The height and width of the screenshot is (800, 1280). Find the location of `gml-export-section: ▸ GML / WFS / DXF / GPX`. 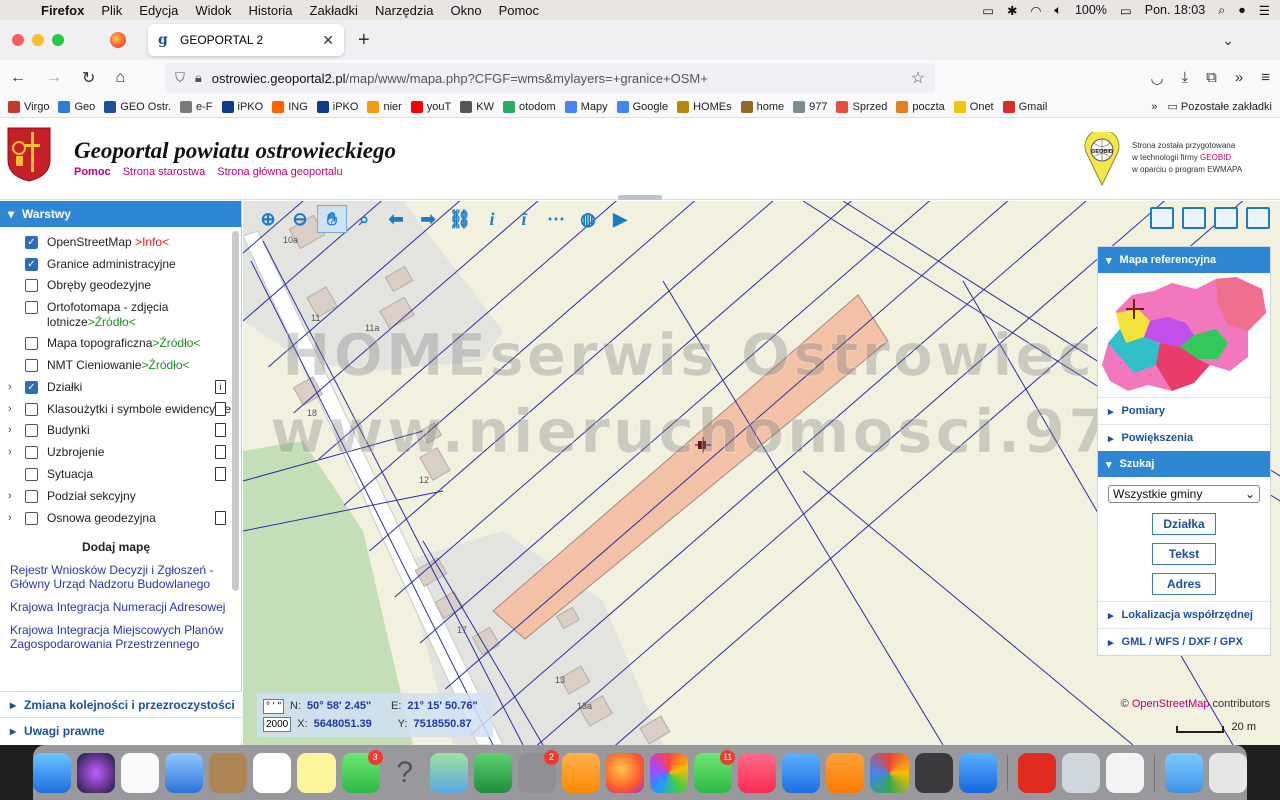

gml-export-section: ▸ GML / WFS / DXF / GPX is located at coordinates (1184, 641).